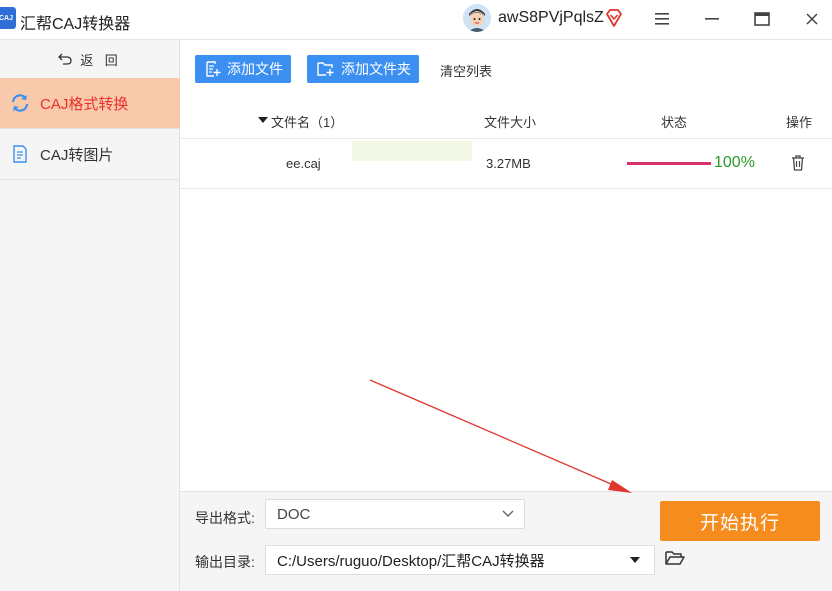 This screenshot has height=591, width=832. I want to click on refresh-icon, so click(20, 103).